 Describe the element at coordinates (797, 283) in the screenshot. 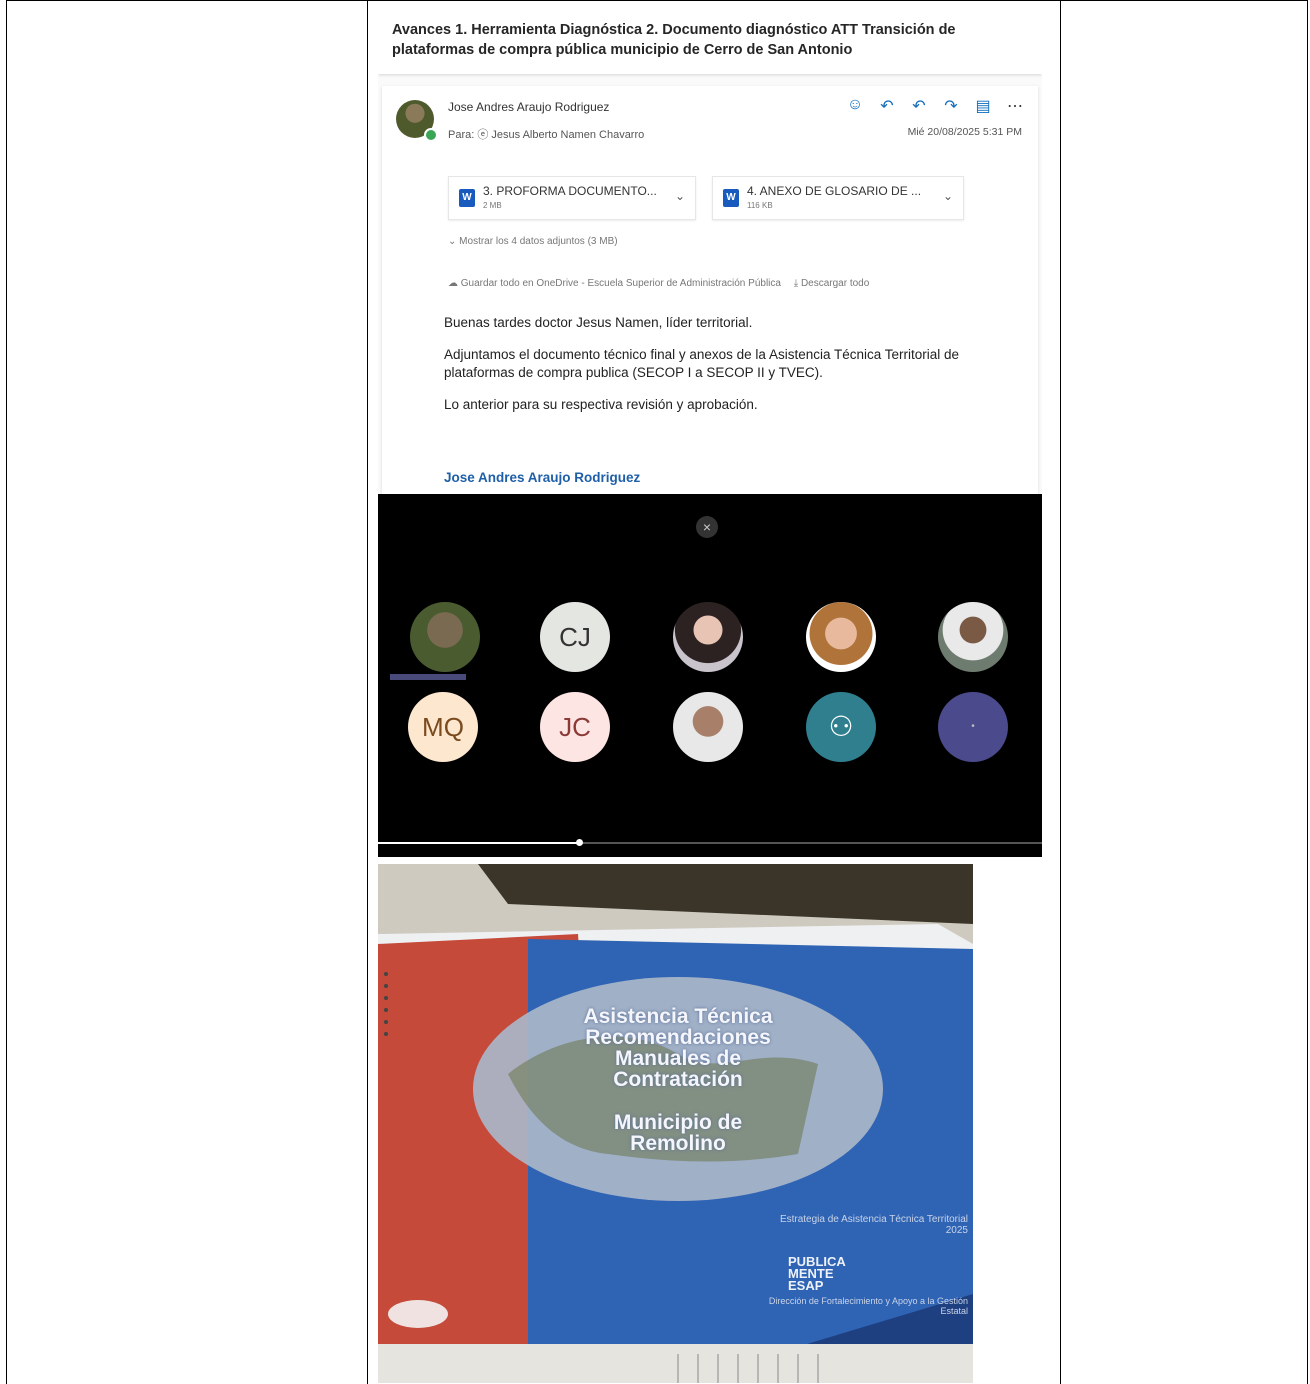

I see `download-icon: ⤓` at that location.